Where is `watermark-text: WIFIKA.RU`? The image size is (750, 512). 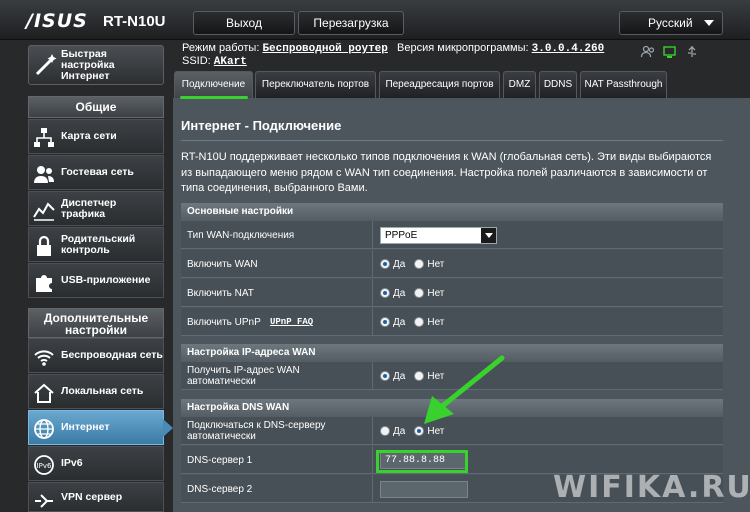
watermark-text: WIFIKA.RU is located at coordinates (651, 487).